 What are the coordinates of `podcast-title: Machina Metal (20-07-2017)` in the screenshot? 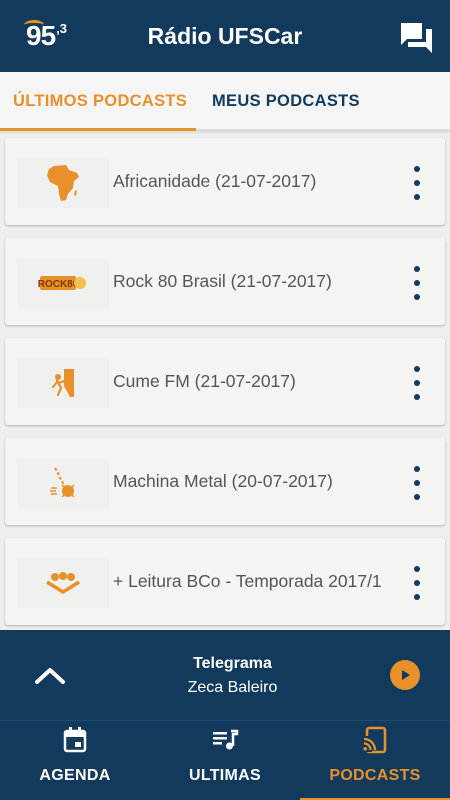 It's located at (223, 481).